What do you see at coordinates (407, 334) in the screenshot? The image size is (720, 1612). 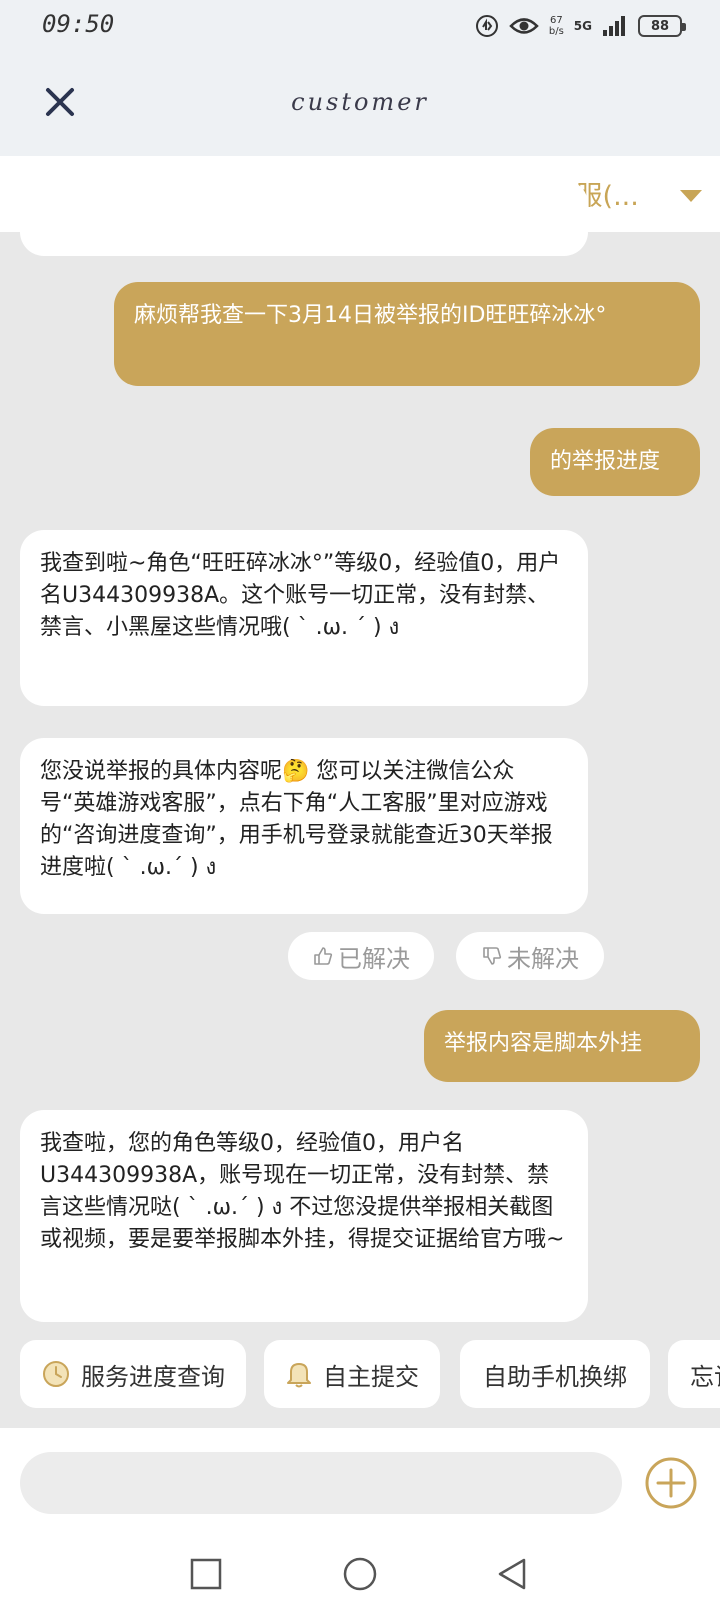 I see `chat-bubble-user: 麻烦帮我查一下3月14日被举报的ID旺旺碎冰冰°` at bounding box center [407, 334].